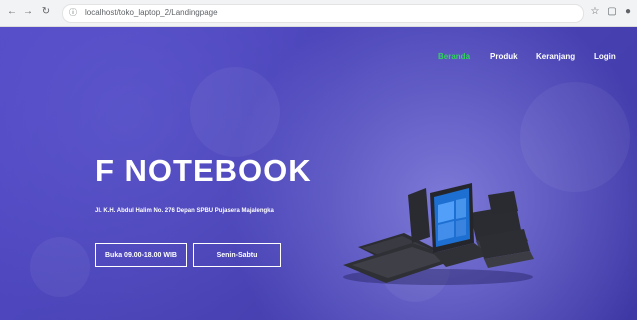  Describe the element at coordinates (73, 13) in the screenshot. I see `site-info-icon: ⓘ` at that location.